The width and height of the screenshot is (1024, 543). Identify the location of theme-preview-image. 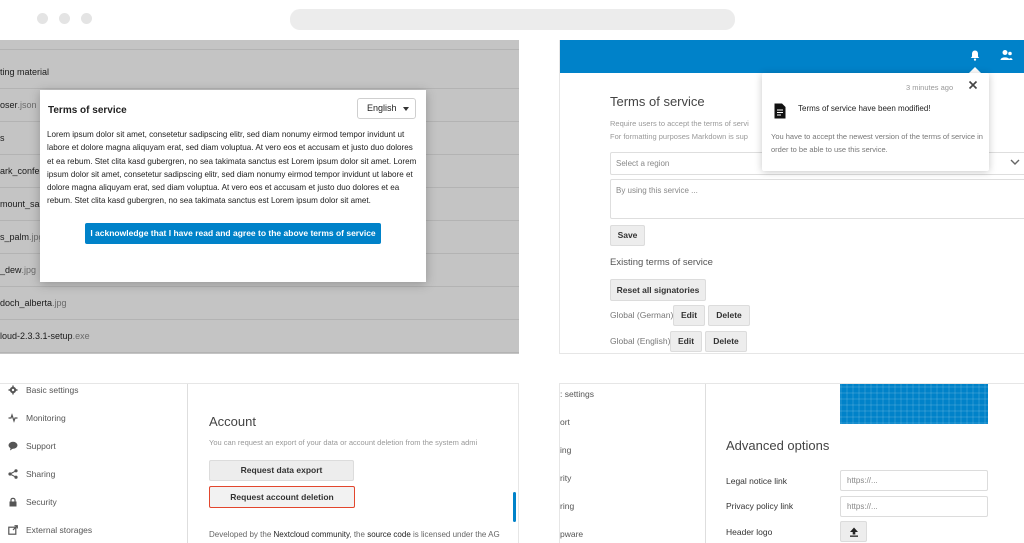
(914, 404).